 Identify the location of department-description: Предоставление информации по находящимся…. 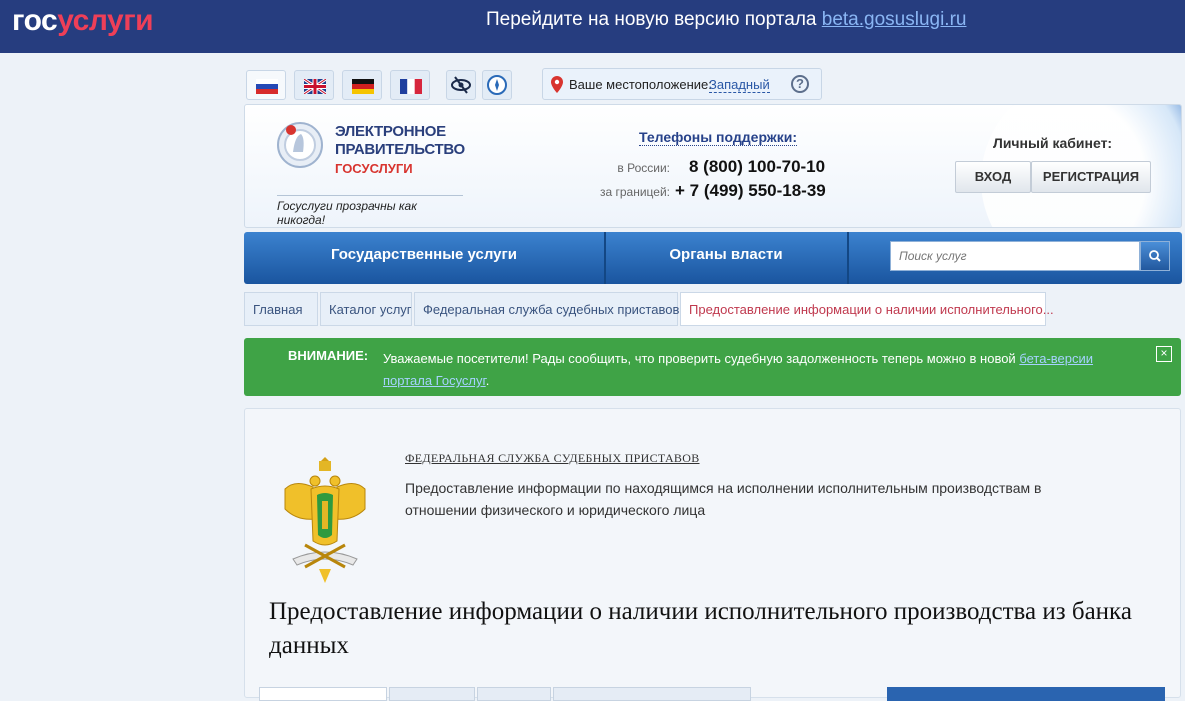
(723, 499).